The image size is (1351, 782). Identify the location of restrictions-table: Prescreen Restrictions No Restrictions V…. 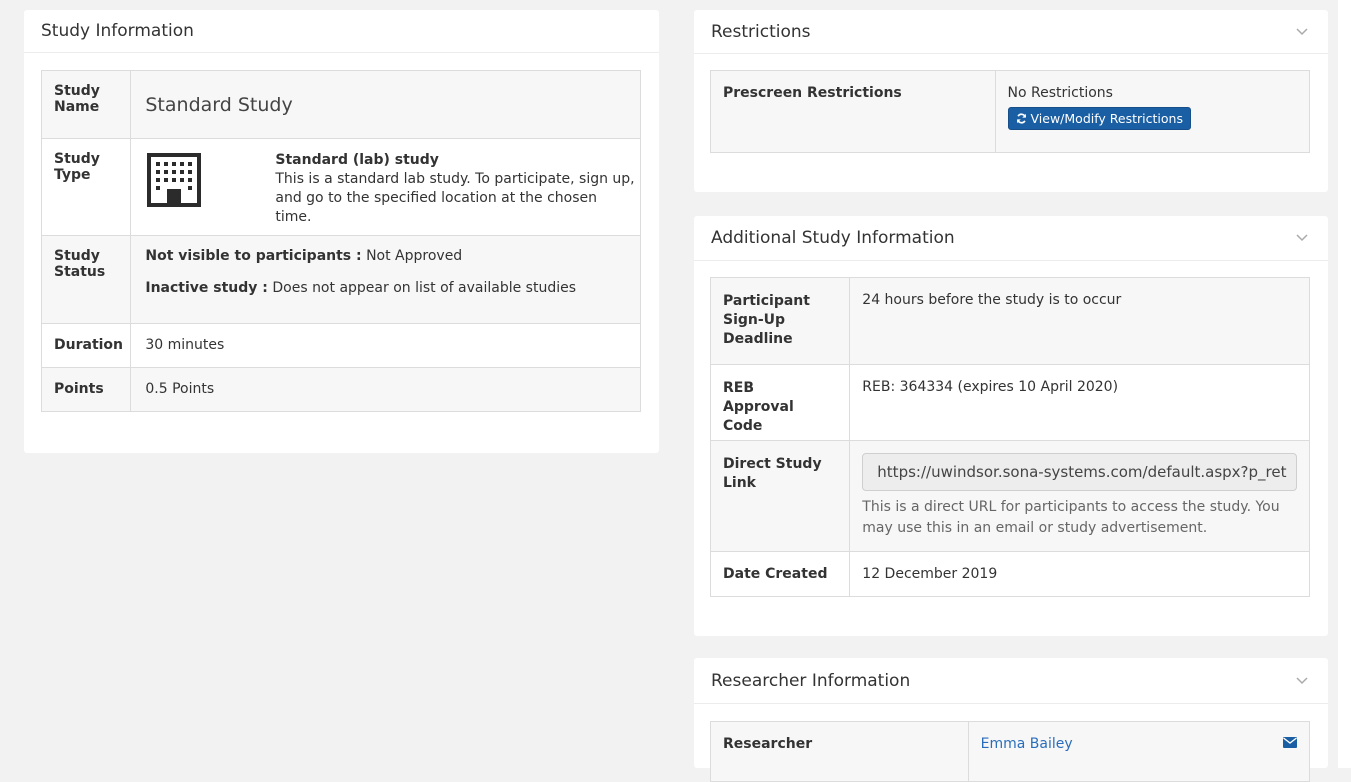
(1010, 111).